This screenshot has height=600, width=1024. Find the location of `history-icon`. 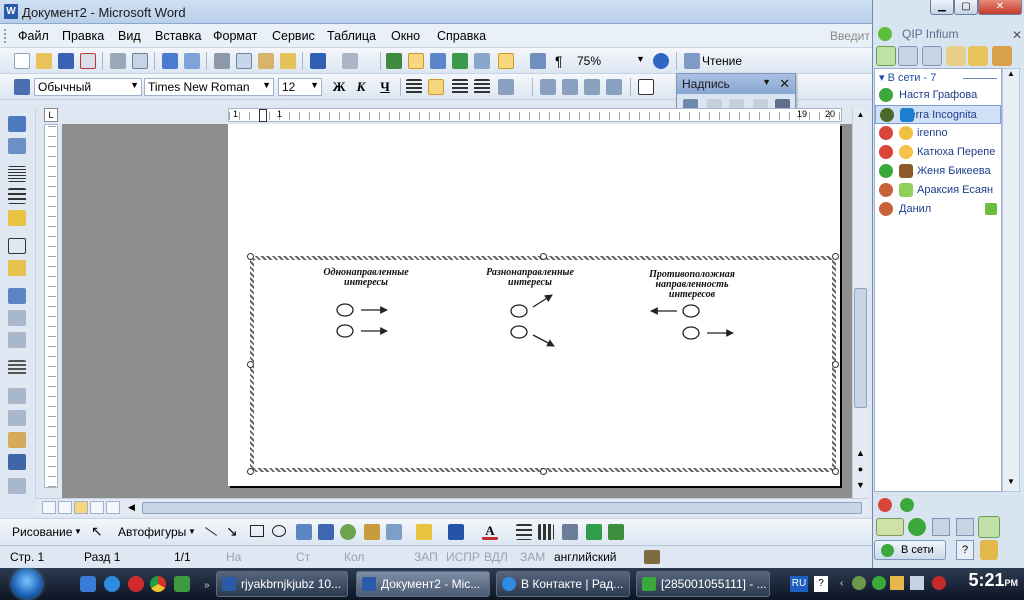

history-icon is located at coordinates (956, 56).